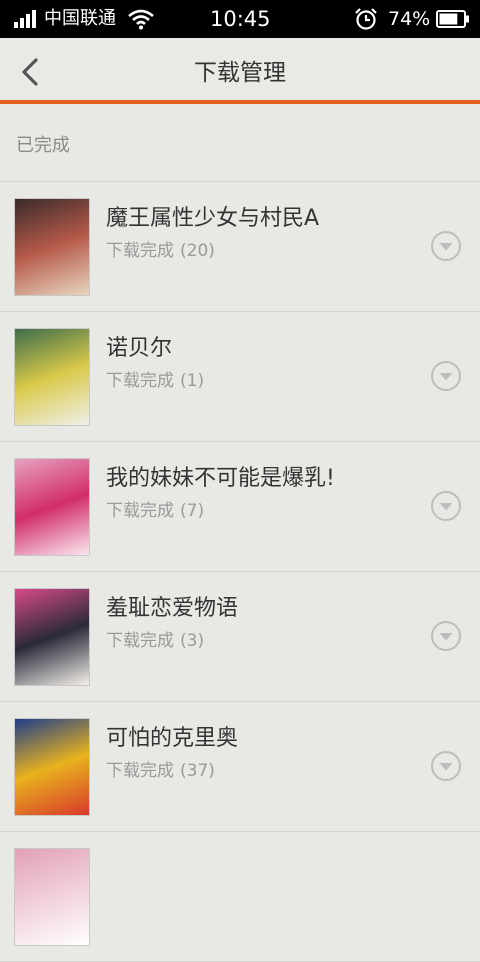 Image resolution: width=480 pixels, height=962 pixels. I want to click on download-status: 下载完成 (3), so click(155, 641).